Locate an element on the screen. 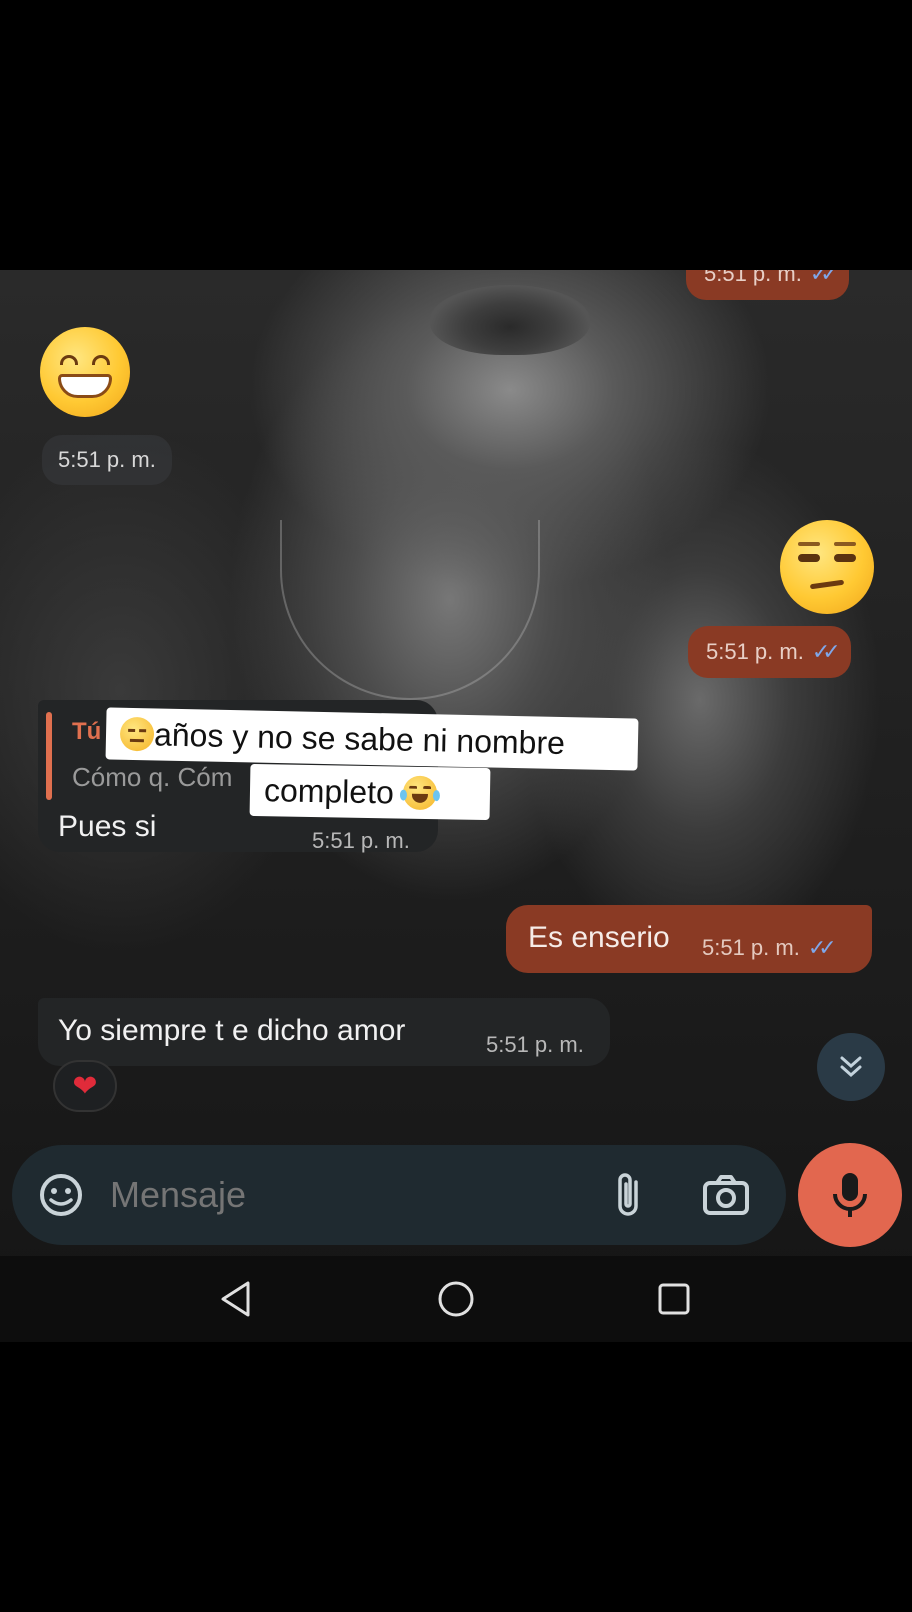 This screenshot has height=1612, width=912. scroll-to-bottom-button is located at coordinates (851, 1067).